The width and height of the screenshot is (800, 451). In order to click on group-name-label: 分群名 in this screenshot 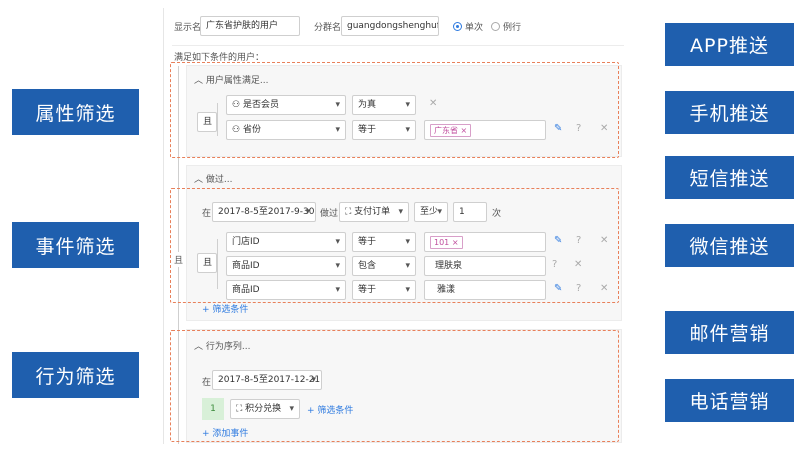, I will do `click(328, 28)`.